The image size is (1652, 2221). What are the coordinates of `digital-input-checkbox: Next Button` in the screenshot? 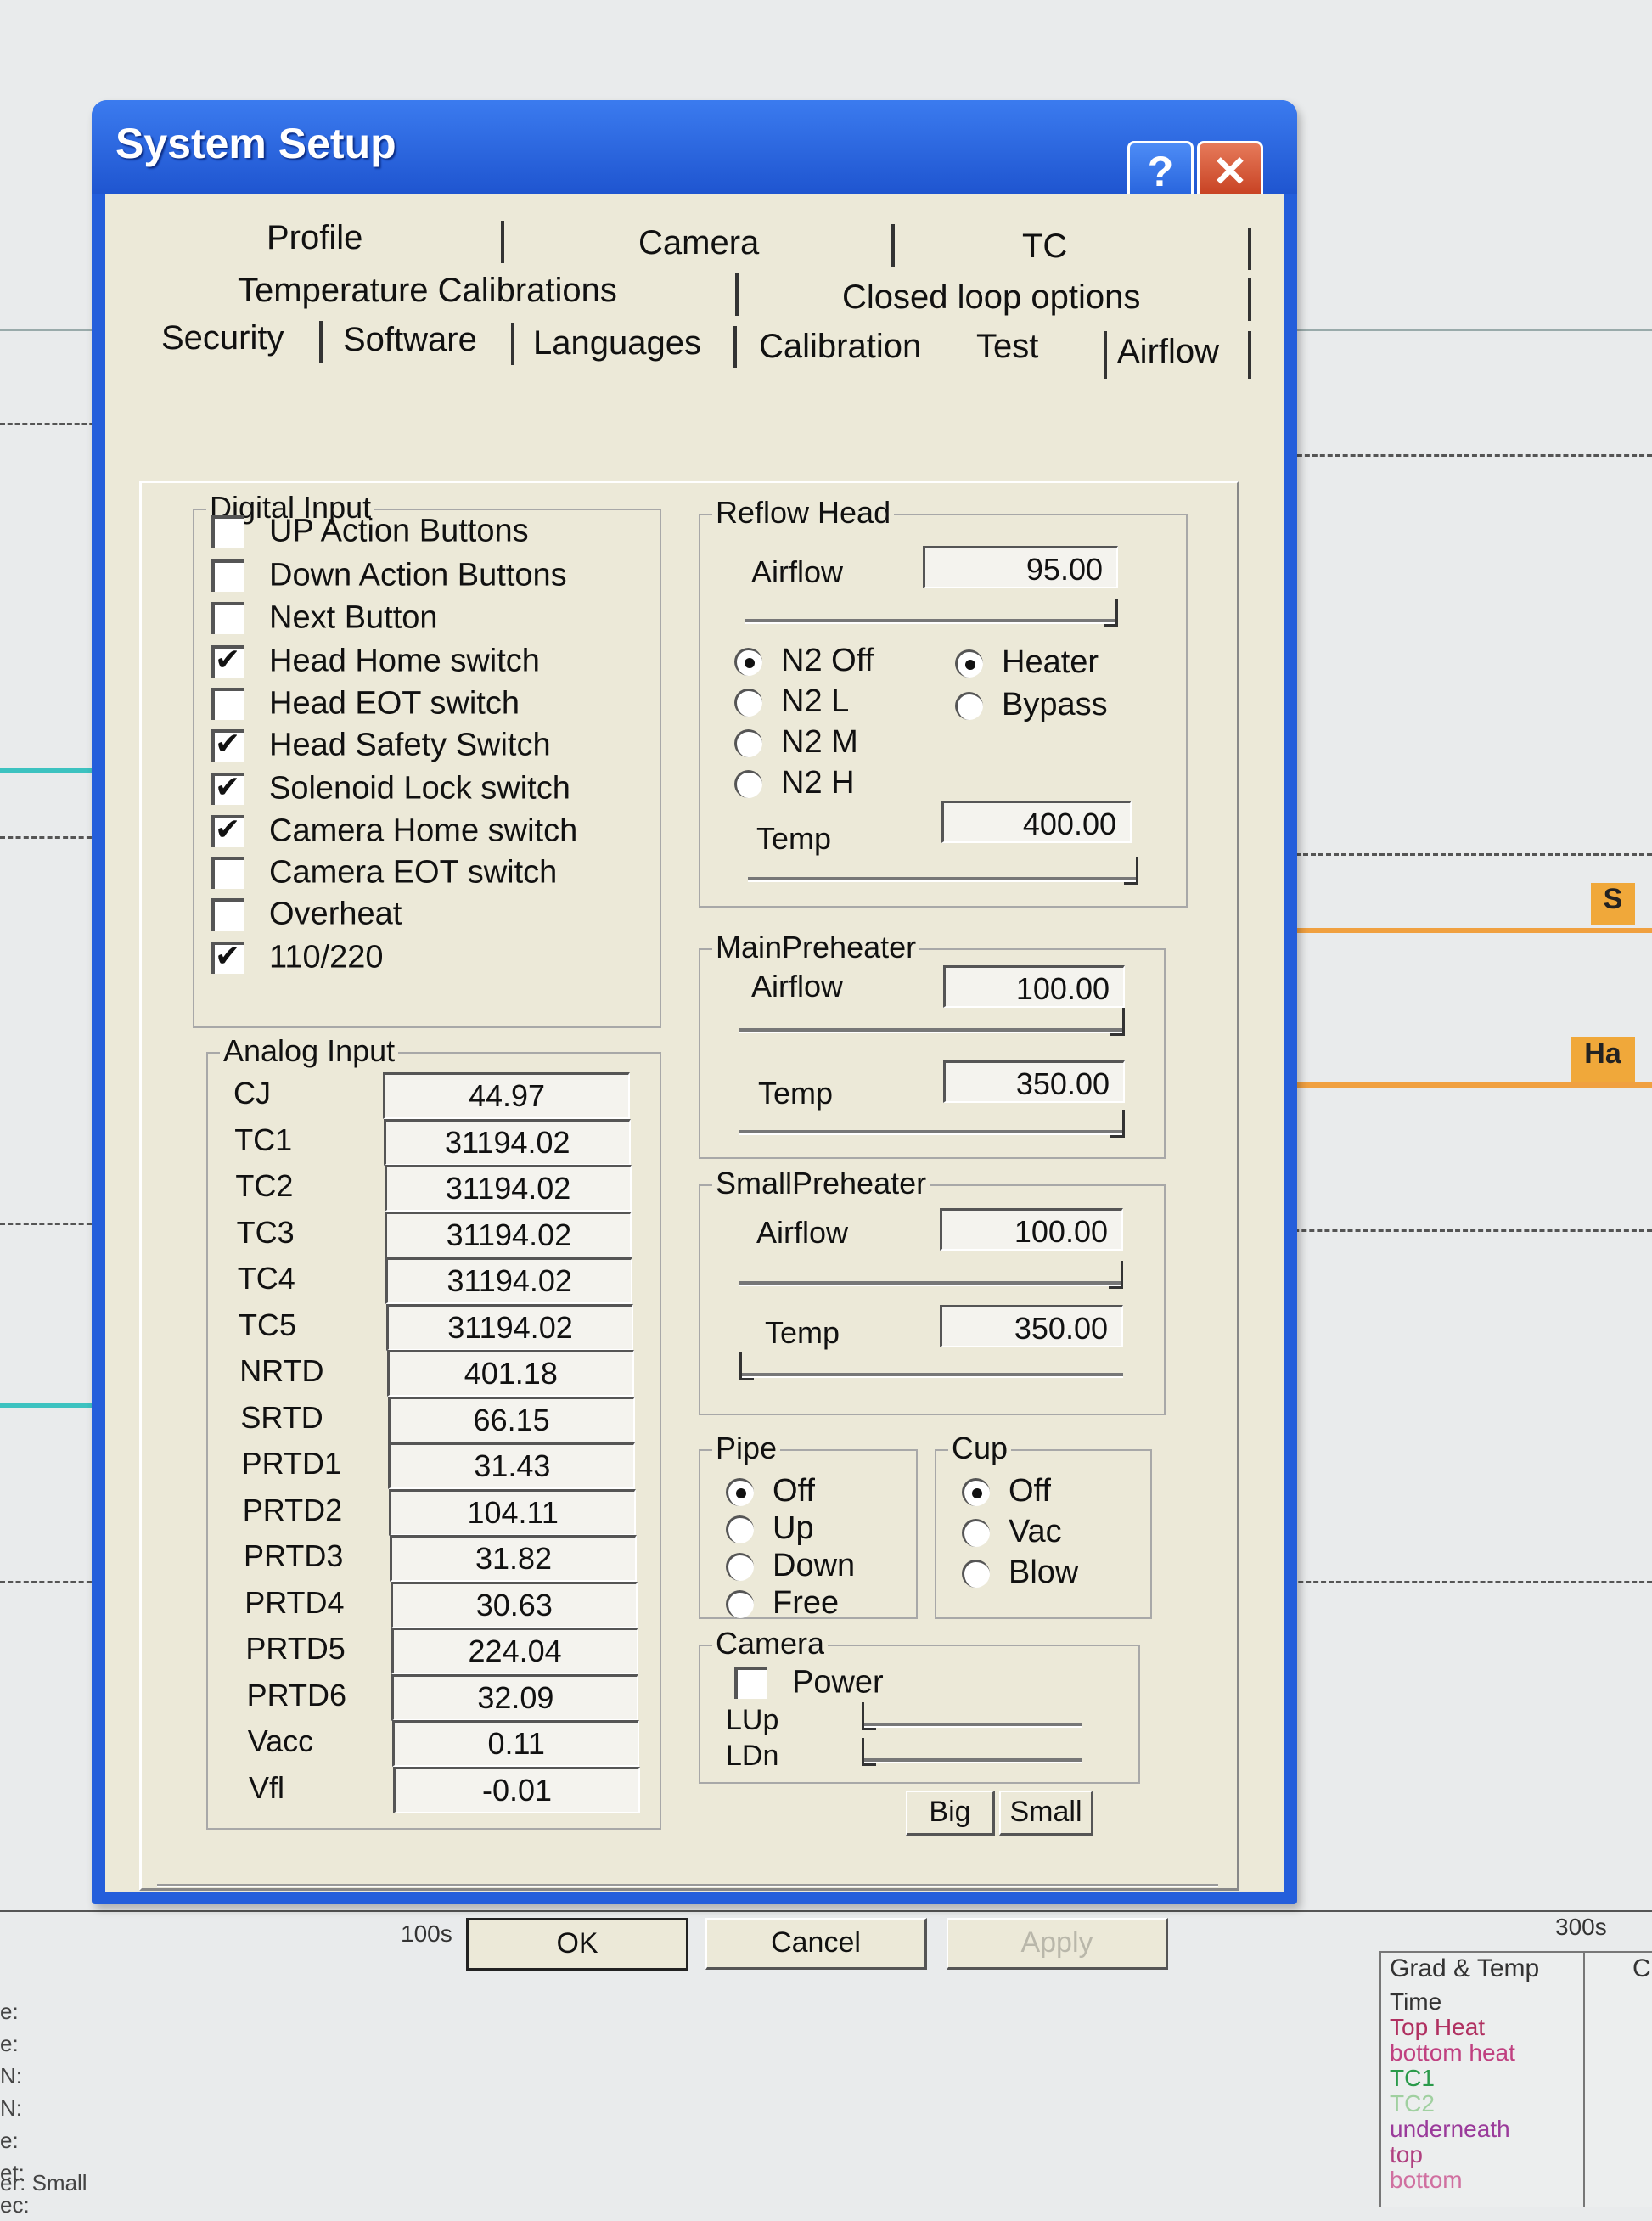 It's located at (324, 619).